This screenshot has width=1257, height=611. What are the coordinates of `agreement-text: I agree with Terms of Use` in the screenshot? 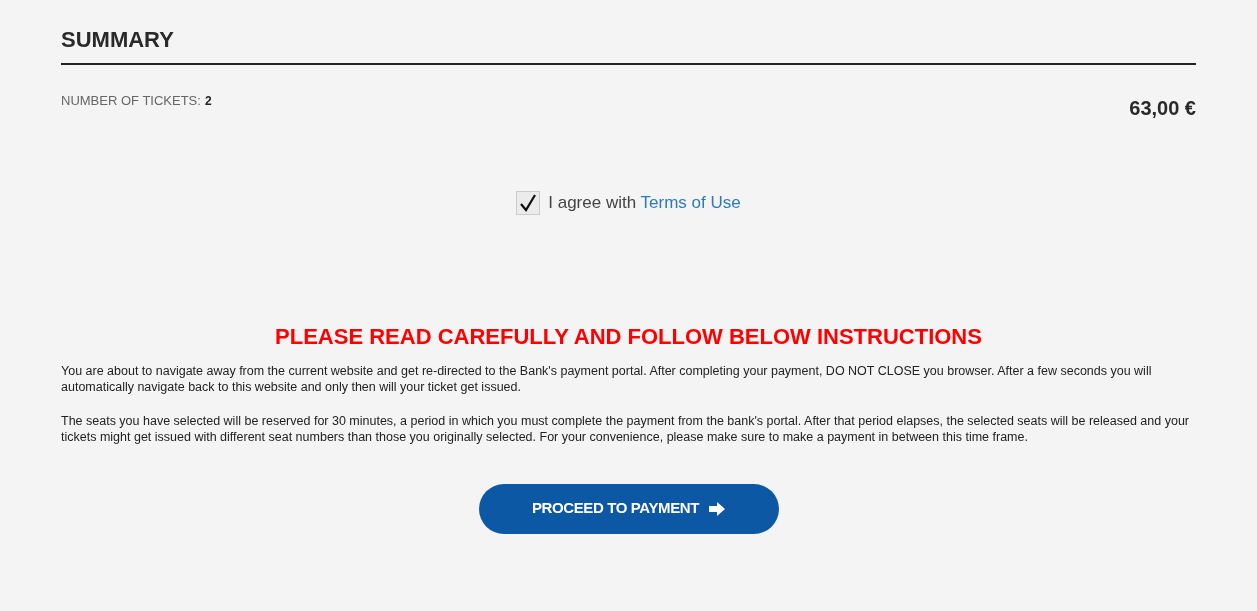 It's located at (644, 203).